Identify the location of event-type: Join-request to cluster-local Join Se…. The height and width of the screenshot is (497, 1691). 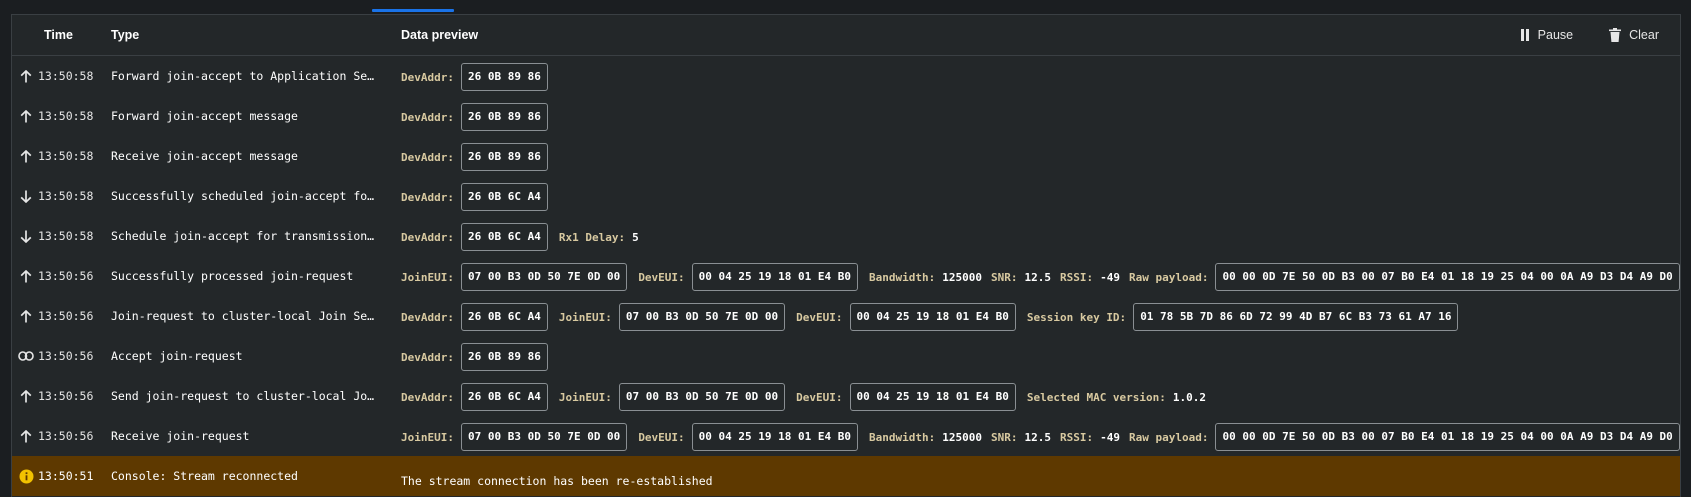
(243, 316).